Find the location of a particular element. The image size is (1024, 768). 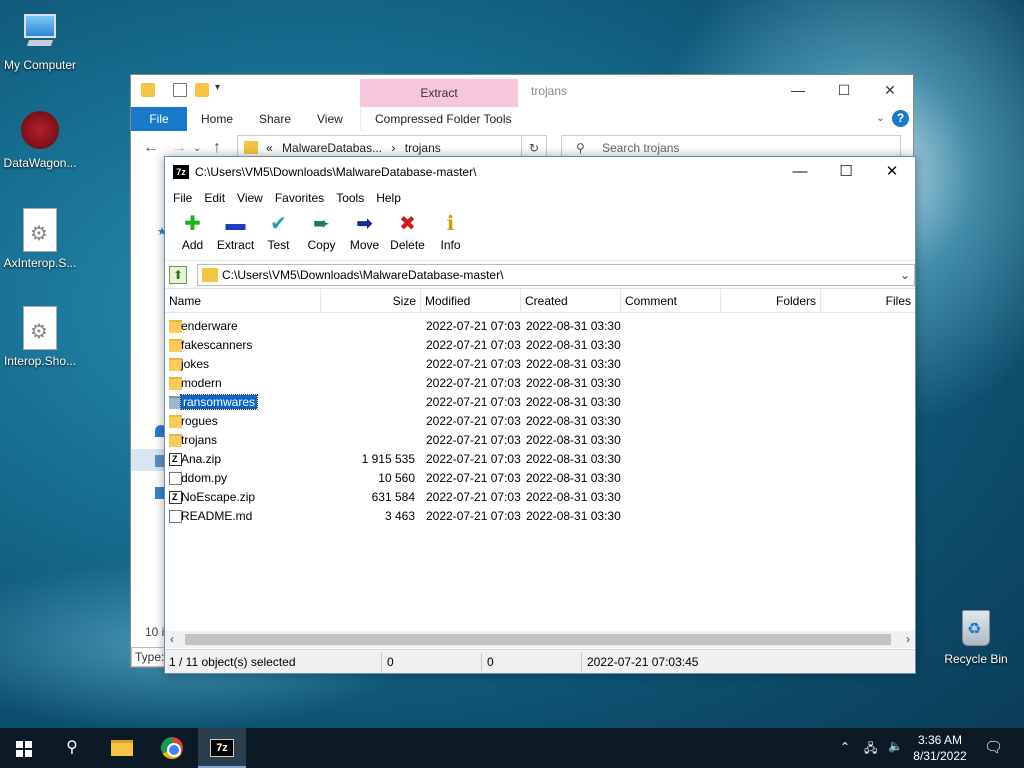

cell-size-text: 3 463 is located at coordinates (399, 516).